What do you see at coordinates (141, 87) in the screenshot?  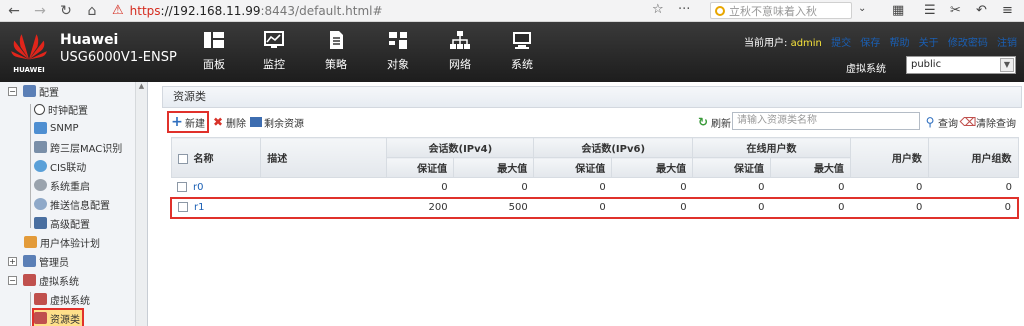 I see `scroll-up-icon: ▲` at bounding box center [141, 87].